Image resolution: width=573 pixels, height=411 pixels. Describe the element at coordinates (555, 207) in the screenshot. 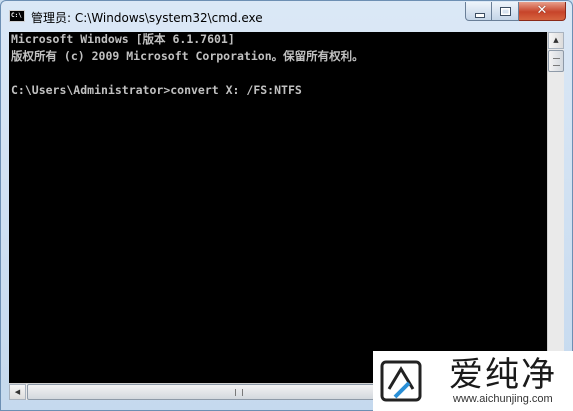

I see `vertical-scrollbar: ▲ ▼` at that location.